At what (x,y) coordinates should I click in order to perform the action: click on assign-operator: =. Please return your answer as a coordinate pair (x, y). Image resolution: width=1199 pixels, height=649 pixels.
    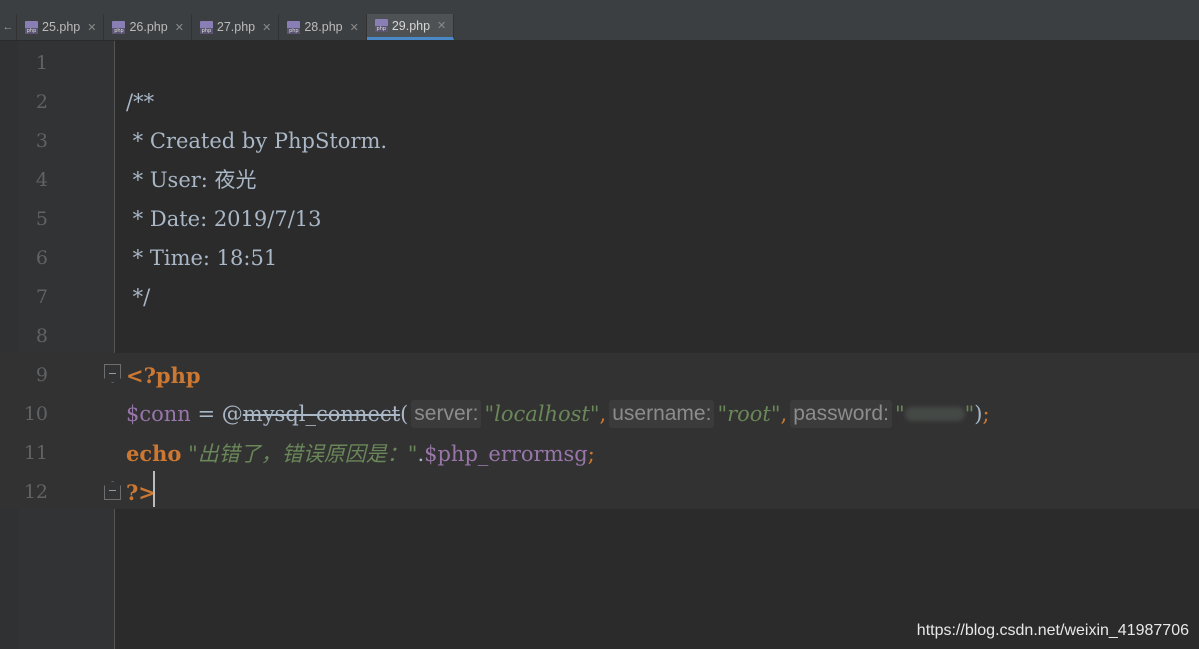
    Looking at the image, I should click on (206, 414).